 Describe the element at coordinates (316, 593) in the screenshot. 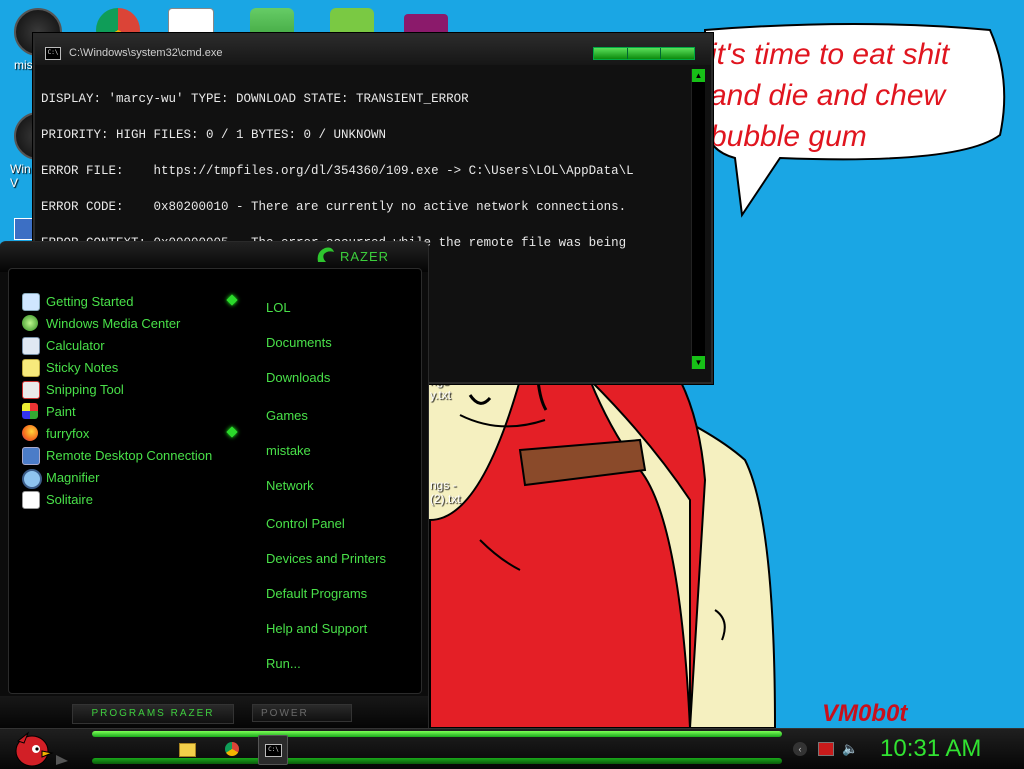

I see `place-default-programs: Default Programs` at that location.